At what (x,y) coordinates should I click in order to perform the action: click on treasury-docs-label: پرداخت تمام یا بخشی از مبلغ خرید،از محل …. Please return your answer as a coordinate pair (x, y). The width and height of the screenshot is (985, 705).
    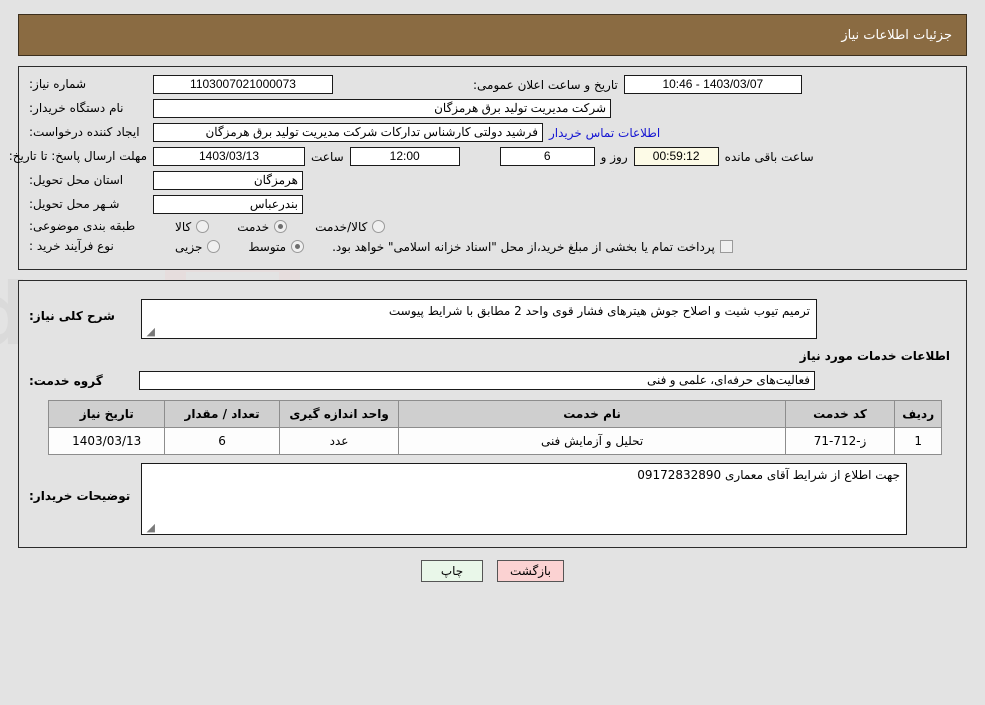
    Looking at the image, I should click on (523, 246).